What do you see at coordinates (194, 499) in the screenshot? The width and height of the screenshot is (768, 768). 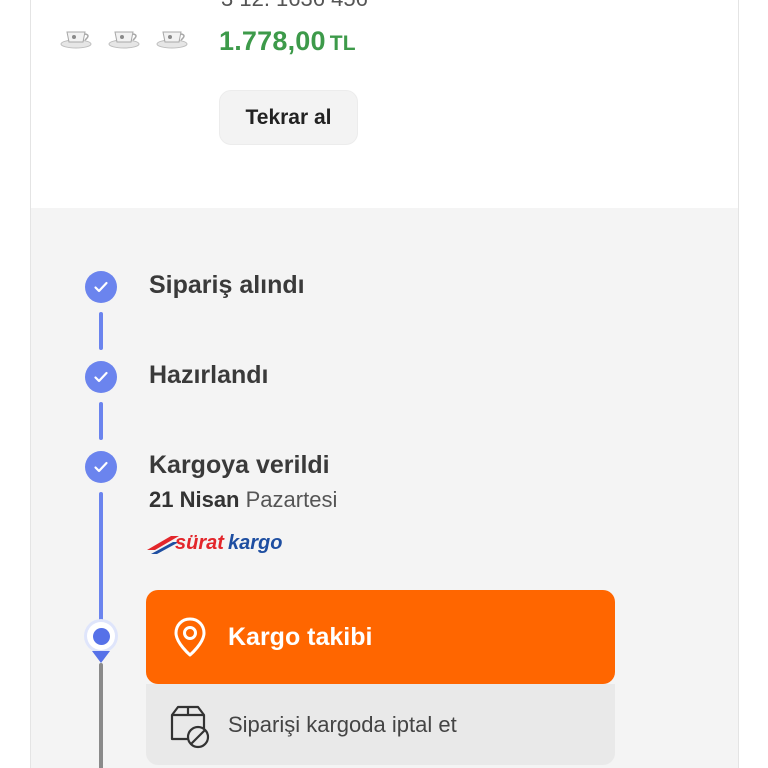 I see `step-date-day: 21 Nisan` at bounding box center [194, 499].